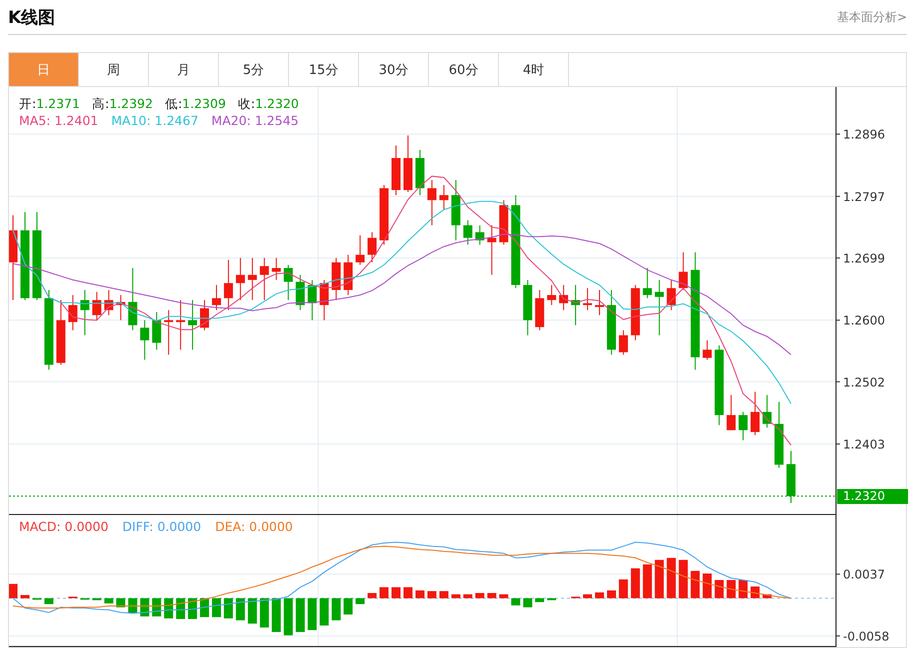  What do you see at coordinates (864, 575) in the screenshot?
I see `axis-label: 0.0037` at bounding box center [864, 575].